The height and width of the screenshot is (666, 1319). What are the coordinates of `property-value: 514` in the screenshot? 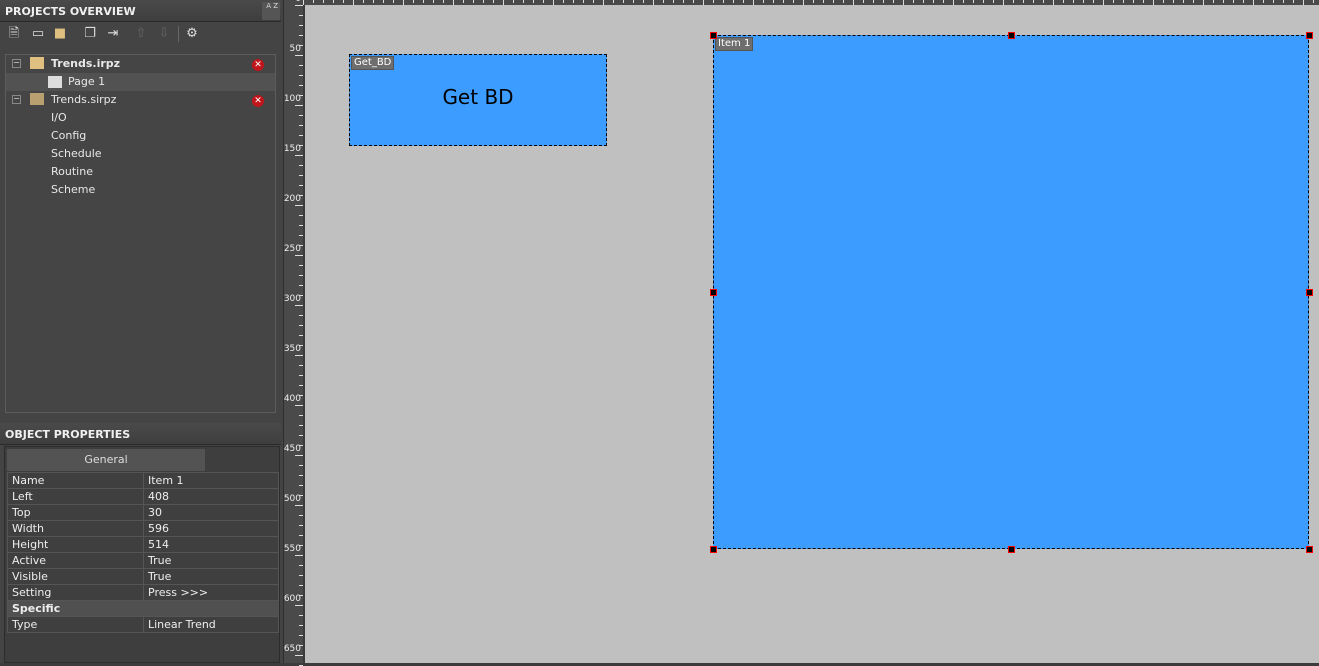 It's located at (211, 544).